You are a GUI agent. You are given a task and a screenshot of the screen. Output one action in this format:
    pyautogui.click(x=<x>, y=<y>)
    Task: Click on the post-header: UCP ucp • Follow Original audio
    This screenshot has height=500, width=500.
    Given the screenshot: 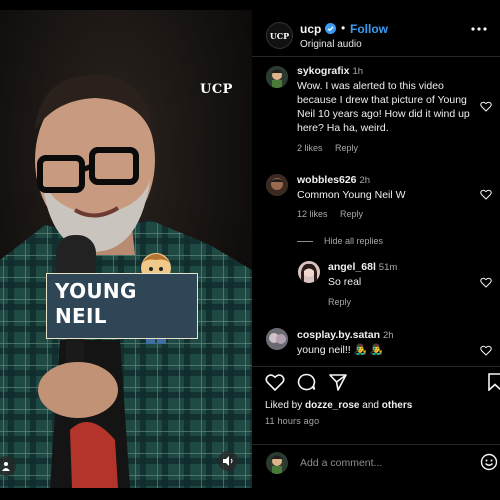 What is the action you would take?
    pyautogui.click(x=376, y=33)
    